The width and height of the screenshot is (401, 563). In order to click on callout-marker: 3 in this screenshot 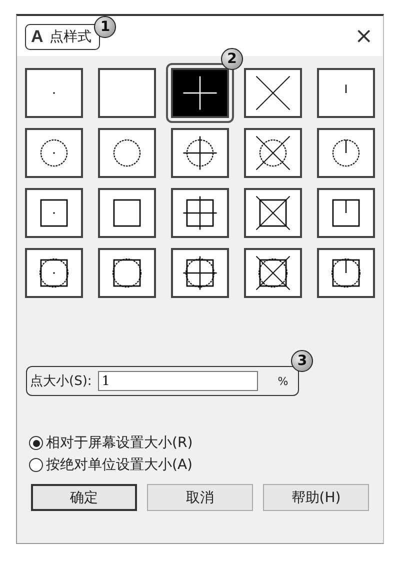, I will do `click(302, 361)`.